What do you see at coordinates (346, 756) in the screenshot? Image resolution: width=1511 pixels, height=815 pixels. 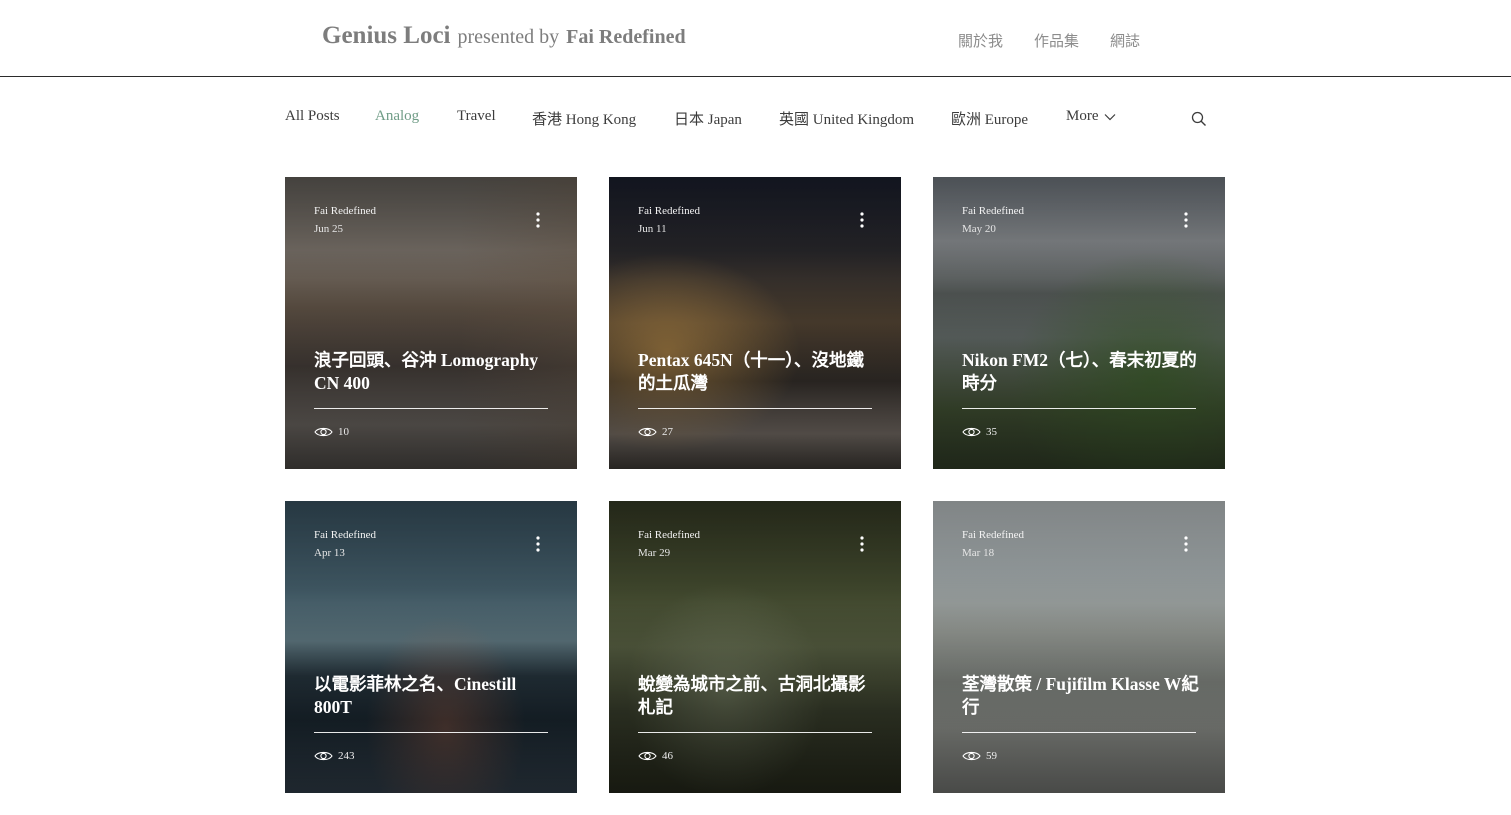 I see `view-count: 243` at bounding box center [346, 756].